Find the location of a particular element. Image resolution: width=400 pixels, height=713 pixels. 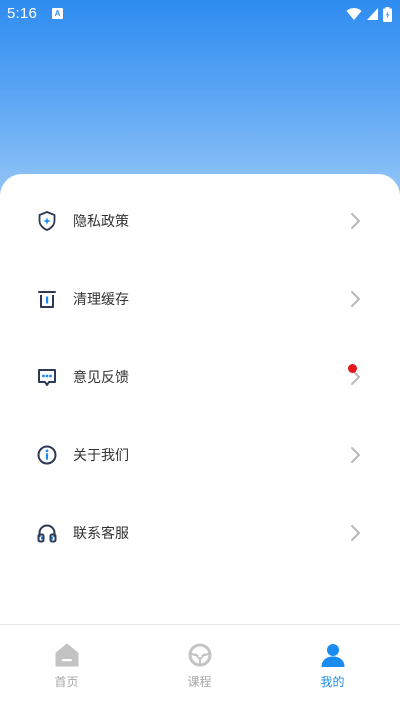

battery-icon is located at coordinates (387, 14).